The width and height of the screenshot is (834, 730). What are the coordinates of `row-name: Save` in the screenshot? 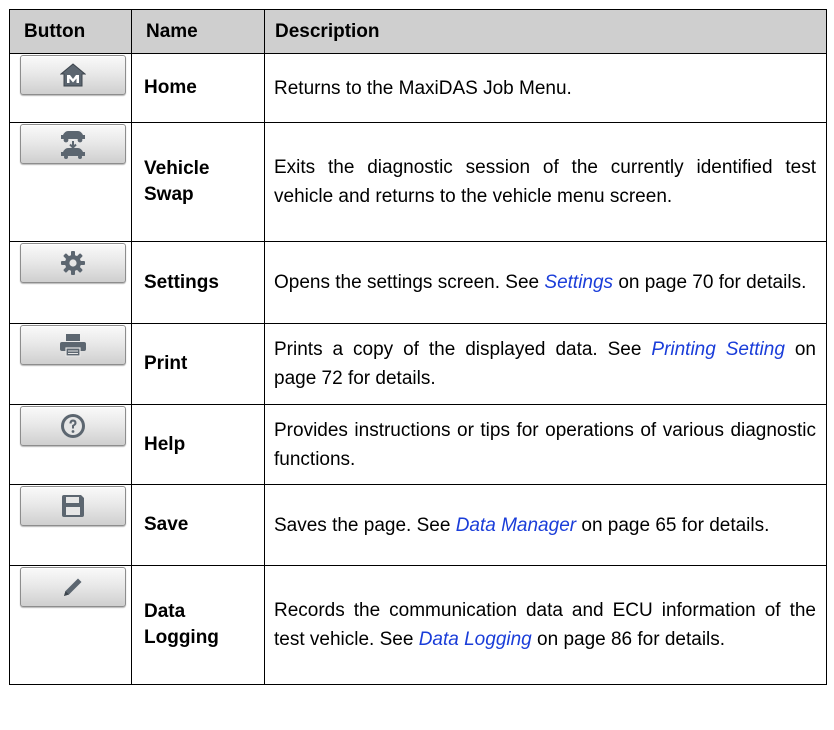 It's located at (198, 525).